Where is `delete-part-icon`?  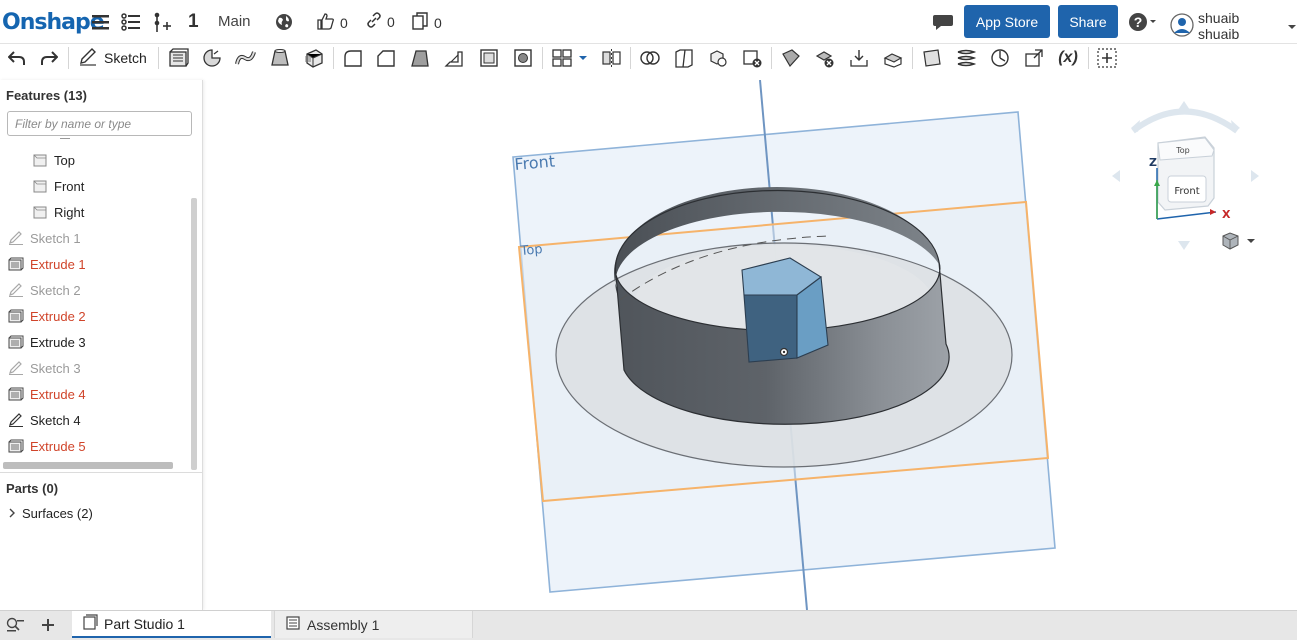
delete-part-icon is located at coordinates (752, 58).